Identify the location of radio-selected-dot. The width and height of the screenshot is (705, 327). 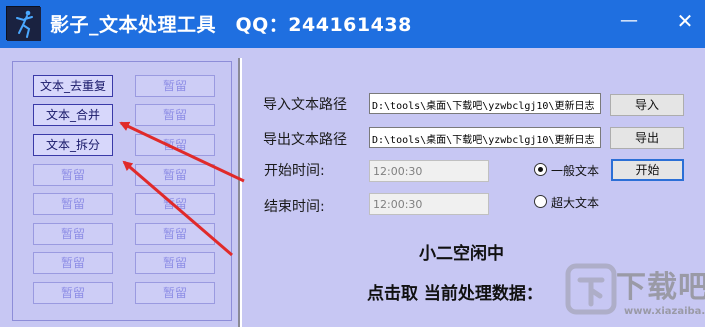
(540, 169).